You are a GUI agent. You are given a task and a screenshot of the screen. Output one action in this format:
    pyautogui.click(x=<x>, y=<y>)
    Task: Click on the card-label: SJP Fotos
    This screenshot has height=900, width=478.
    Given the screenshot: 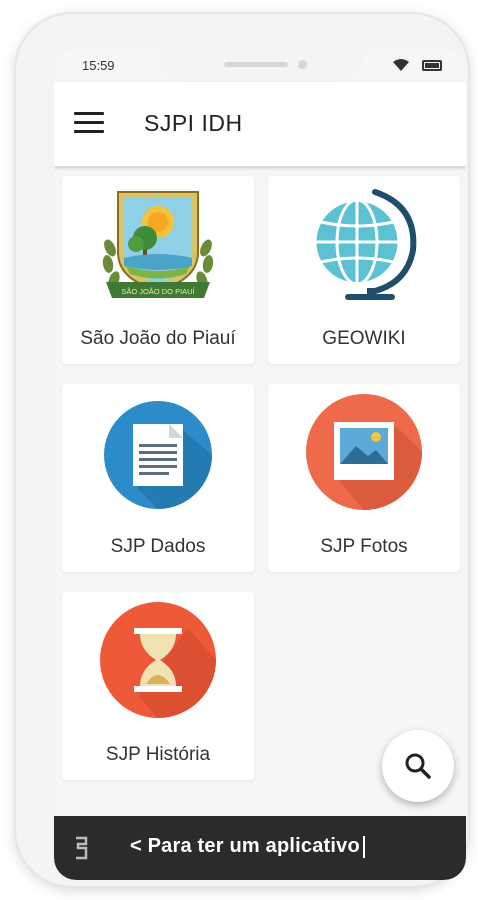 What is the action you would take?
    pyautogui.click(x=364, y=546)
    